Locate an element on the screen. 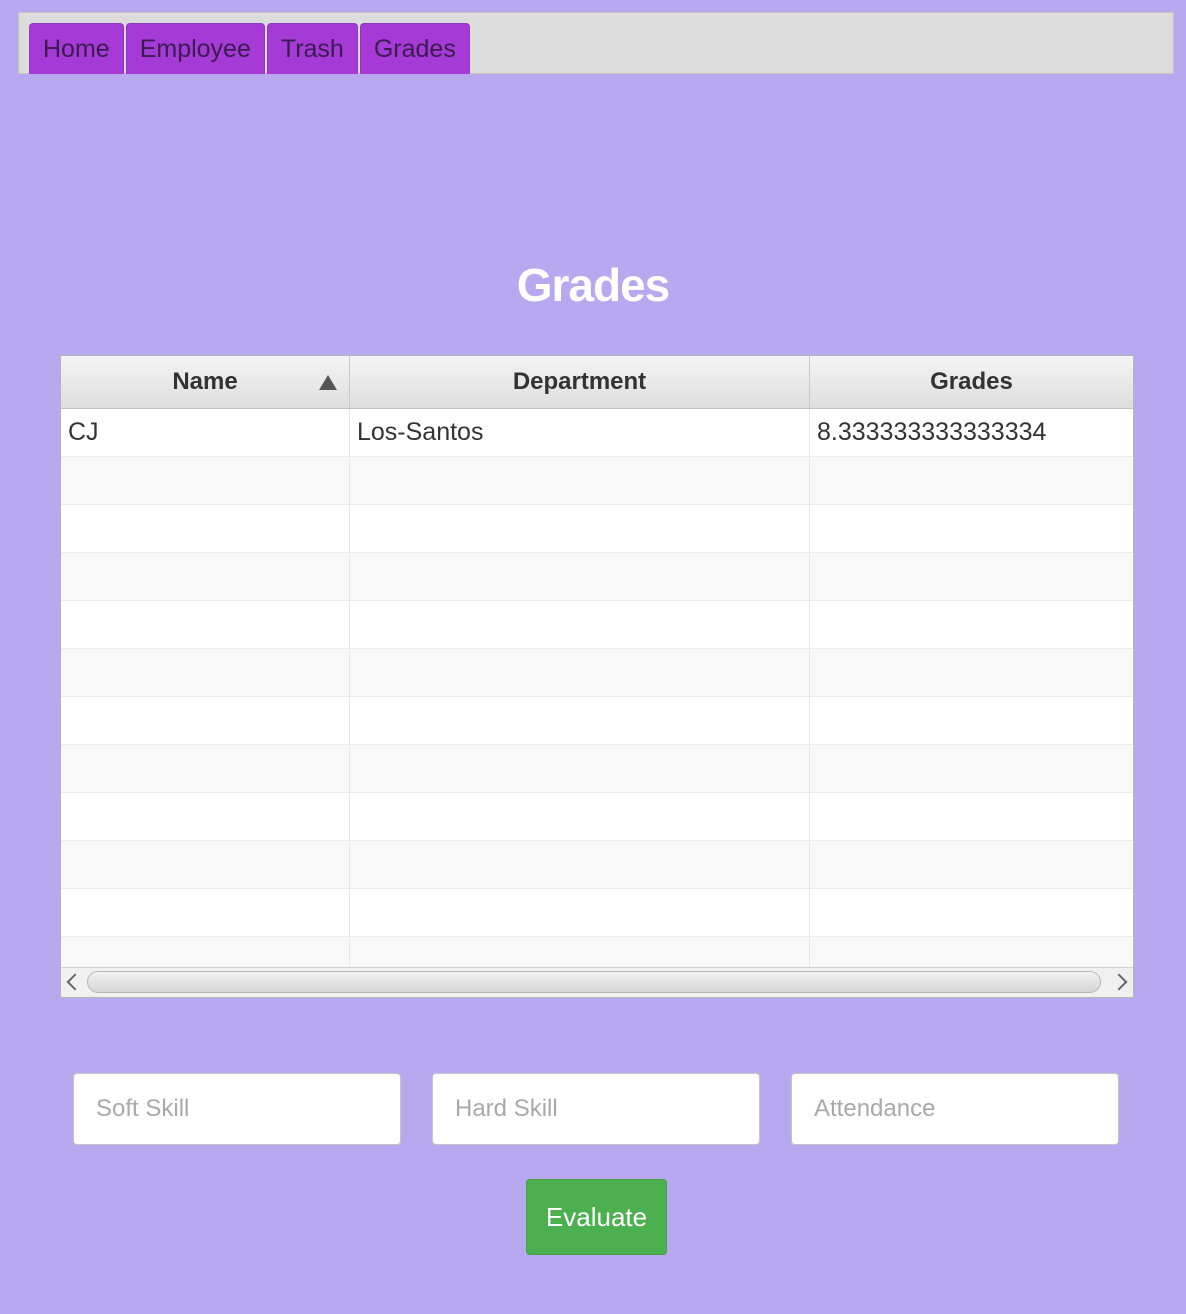 The height and width of the screenshot is (1314, 1186). table-row: CJ Los-Santos 8.333333333333334 is located at coordinates (597, 433).